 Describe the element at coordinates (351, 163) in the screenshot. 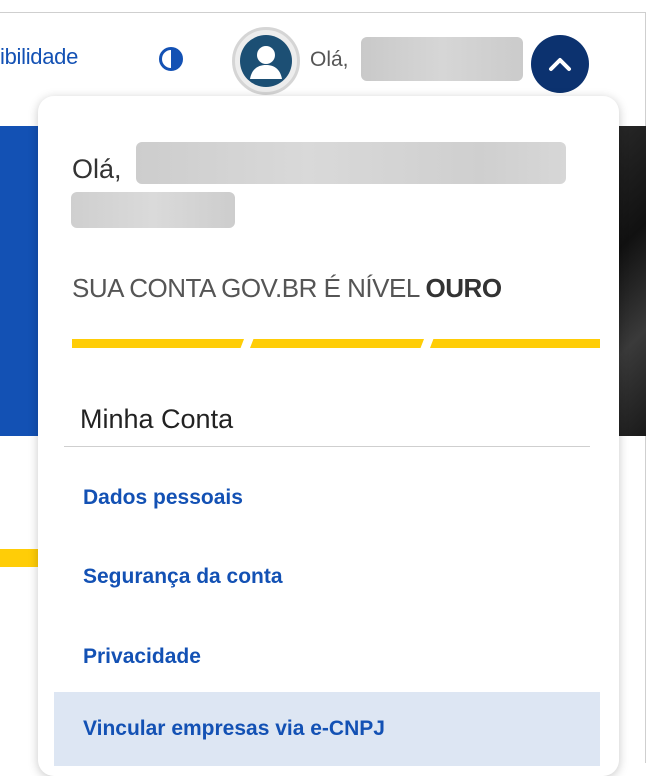

I see `redacted-full-name` at that location.